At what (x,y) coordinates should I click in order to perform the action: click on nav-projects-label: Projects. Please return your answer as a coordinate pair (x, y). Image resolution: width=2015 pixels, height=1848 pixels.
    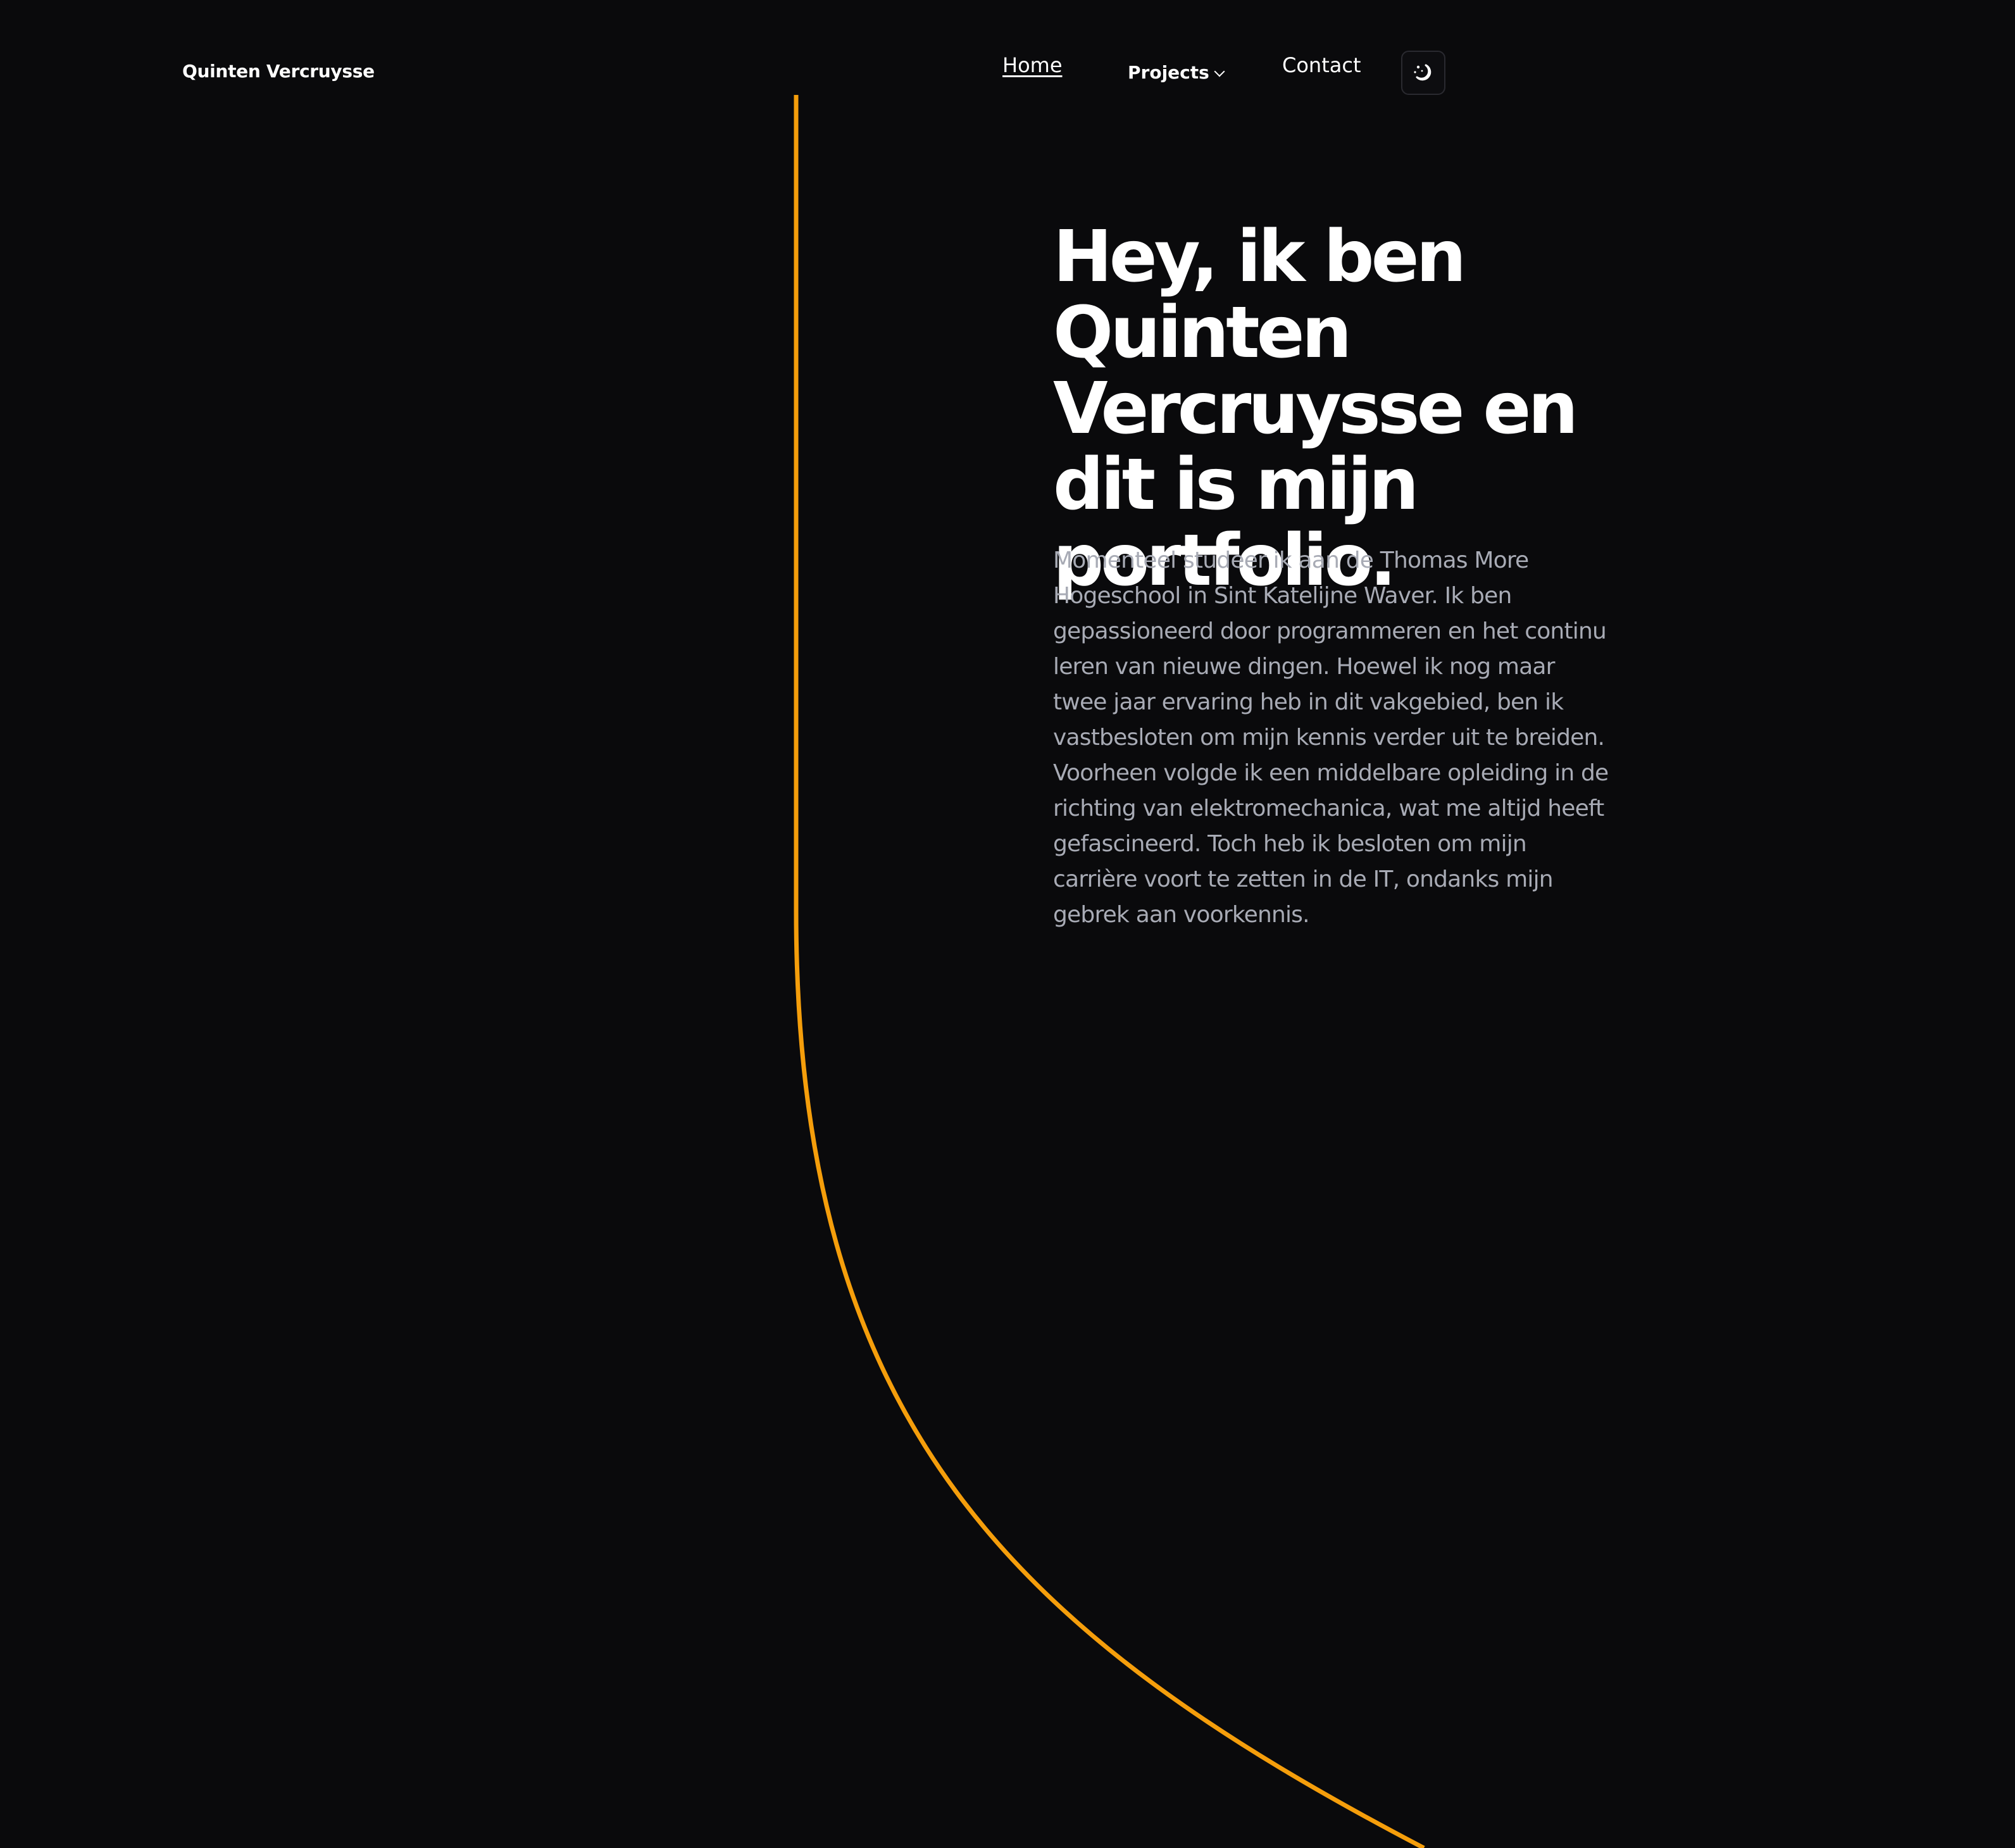
    Looking at the image, I should click on (1168, 72).